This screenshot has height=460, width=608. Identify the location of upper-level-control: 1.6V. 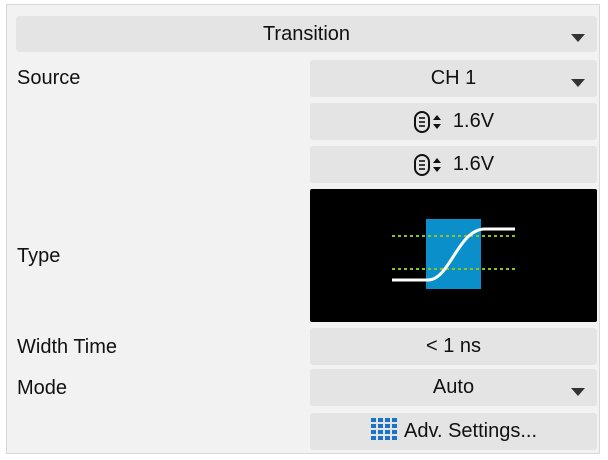
(453, 121).